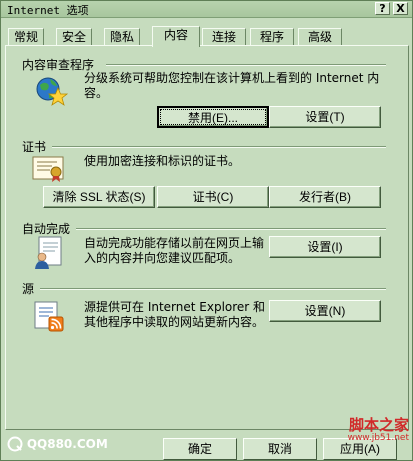 The height and width of the screenshot is (461, 413). What do you see at coordinates (325, 197) in the screenshot?
I see `publishers-button: 发行者(B)` at bounding box center [325, 197].